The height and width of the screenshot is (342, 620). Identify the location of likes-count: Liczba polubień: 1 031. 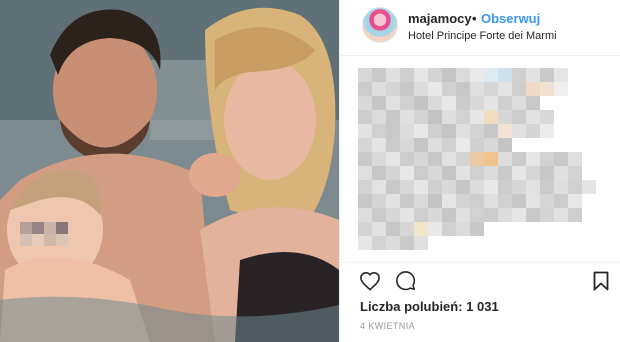
(429, 306).